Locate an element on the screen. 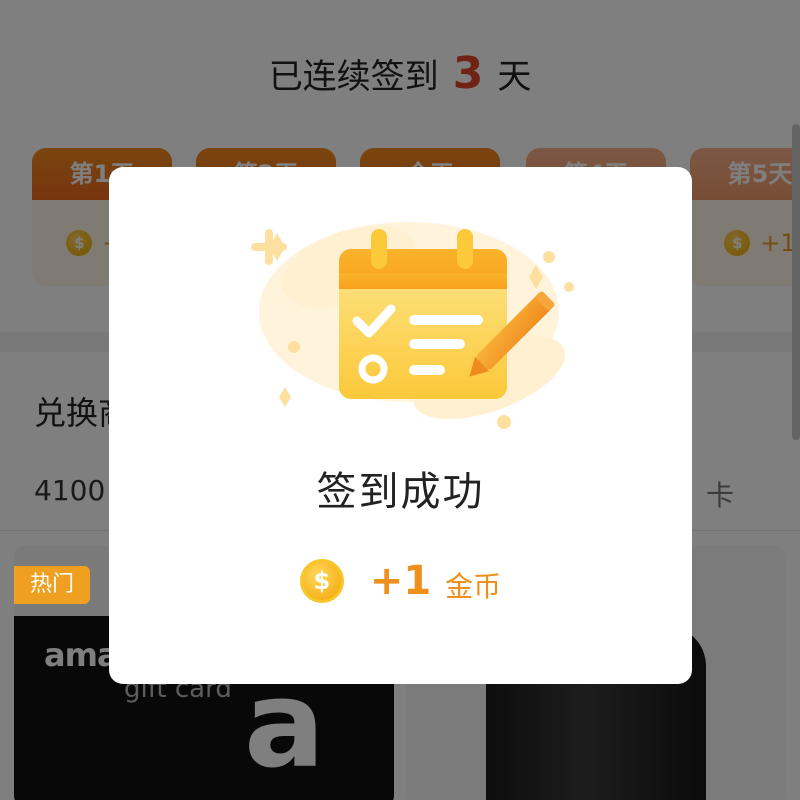 The width and height of the screenshot is (800, 800). calendar-checklist-icon is located at coordinates (419, 312).